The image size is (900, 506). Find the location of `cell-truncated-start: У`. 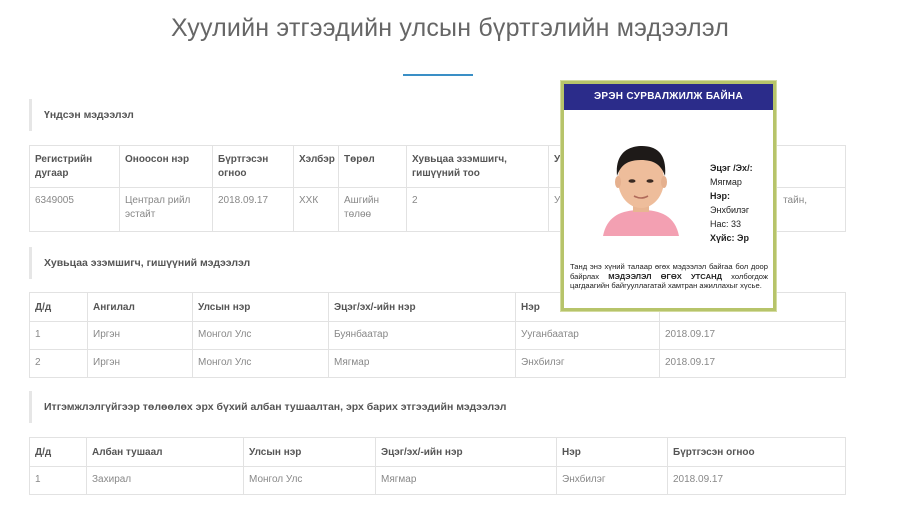

cell-truncated-start: У is located at coordinates (557, 200).